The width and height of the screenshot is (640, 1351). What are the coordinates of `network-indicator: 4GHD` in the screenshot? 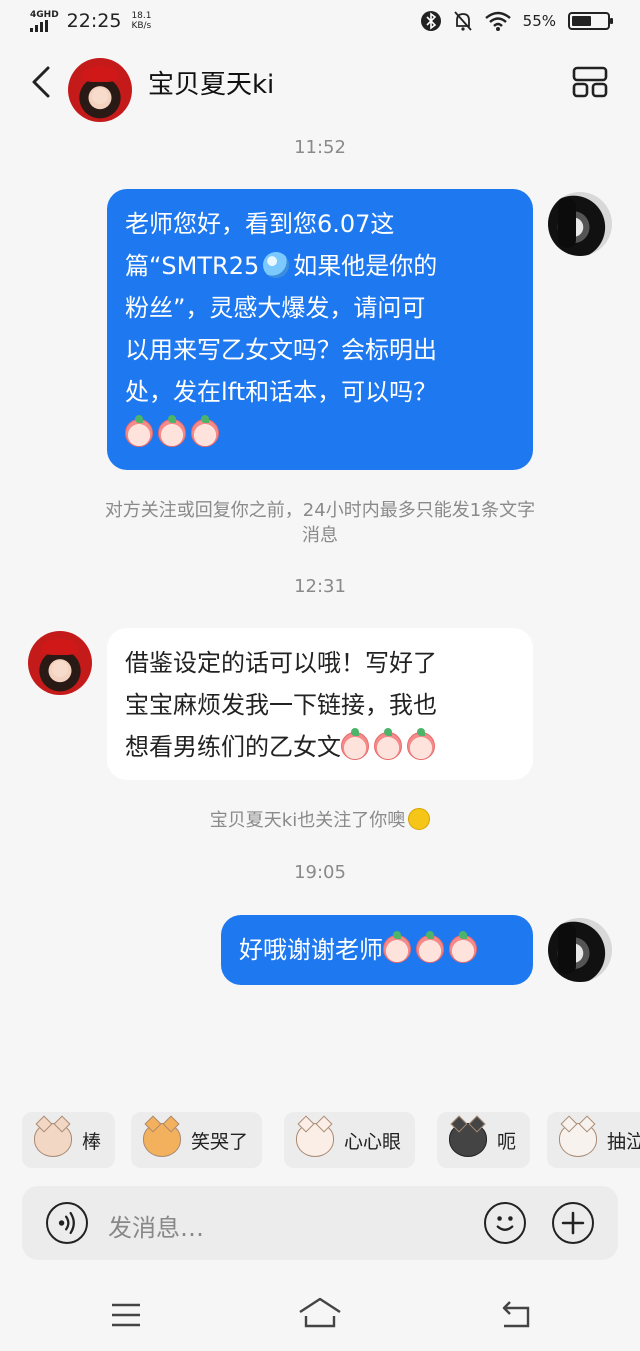 It's located at (44, 20).